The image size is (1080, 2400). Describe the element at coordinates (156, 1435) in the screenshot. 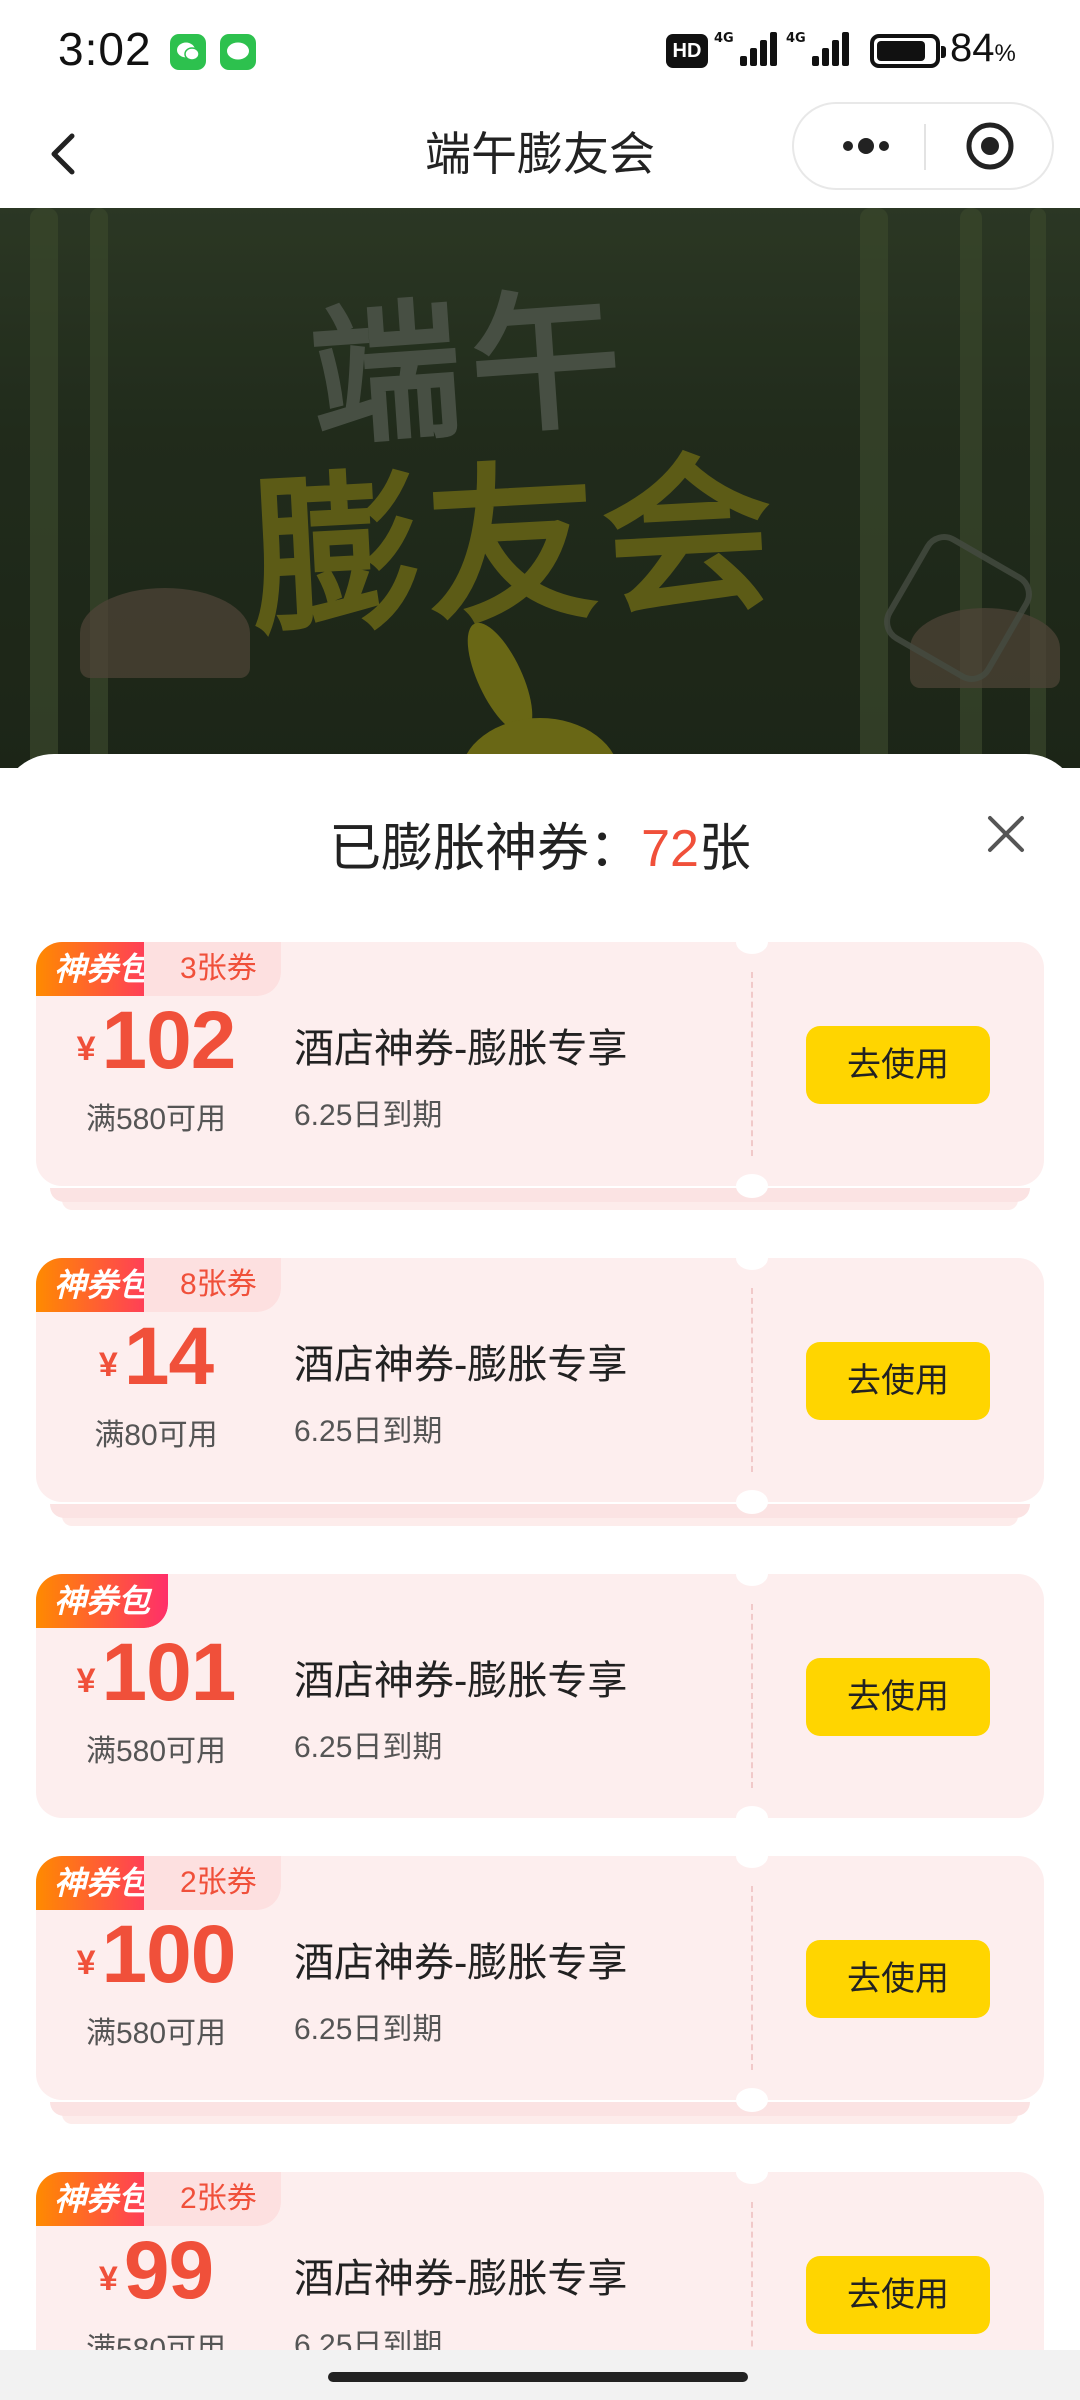

I see `coupon-min-spend: 满80可用` at that location.